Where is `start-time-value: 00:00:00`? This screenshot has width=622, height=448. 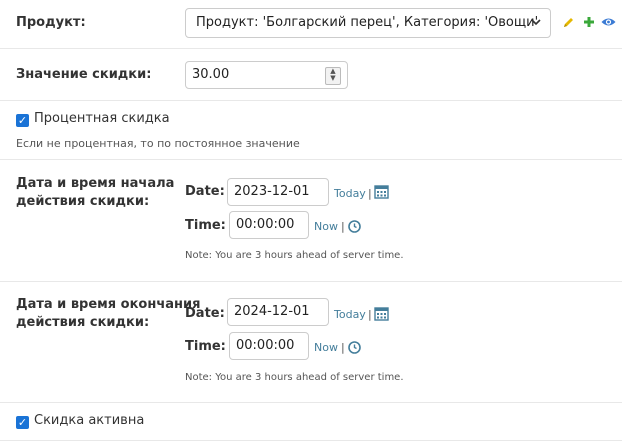 start-time-value: 00:00:00 is located at coordinates (265, 224).